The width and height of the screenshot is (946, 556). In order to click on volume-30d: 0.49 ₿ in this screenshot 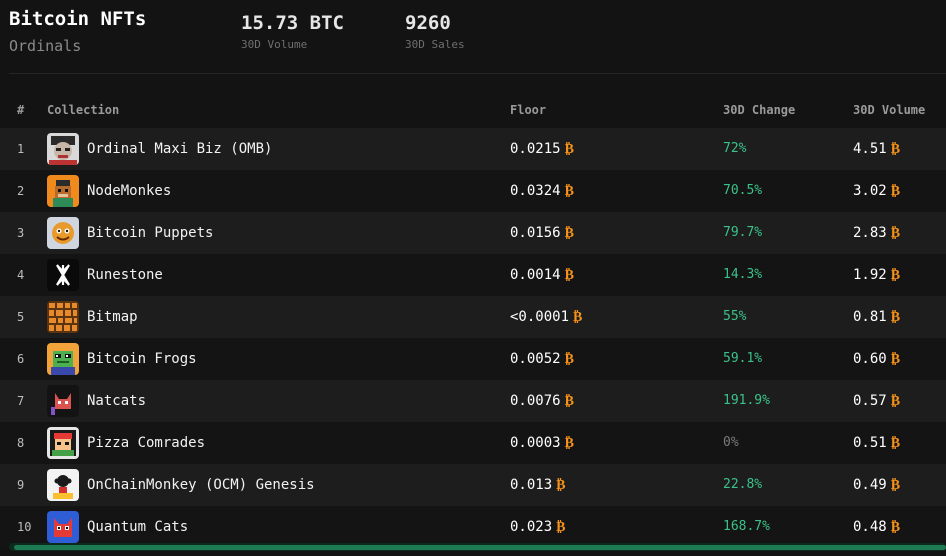, I will do `click(876, 485)`.